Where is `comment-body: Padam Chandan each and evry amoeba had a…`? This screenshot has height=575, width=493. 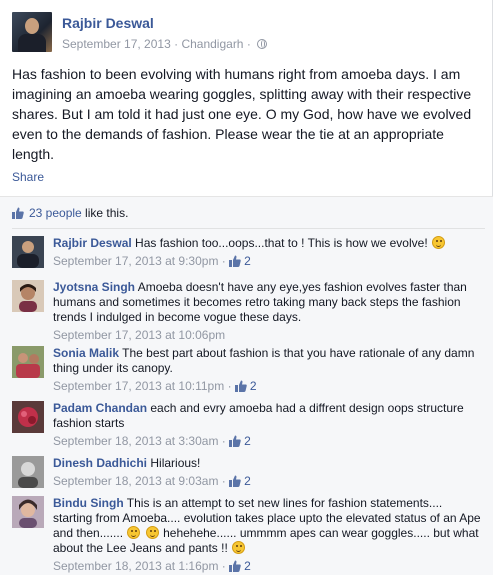 comment-body: Padam Chandan each and evry amoeba had a… is located at coordinates (268, 425).